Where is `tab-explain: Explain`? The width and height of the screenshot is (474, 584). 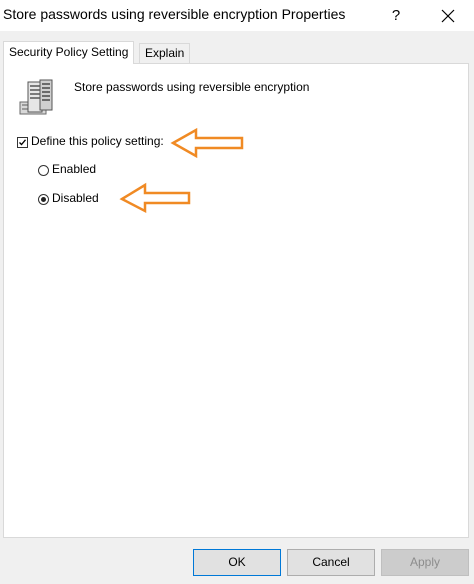 tab-explain: Explain is located at coordinates (165, 53).